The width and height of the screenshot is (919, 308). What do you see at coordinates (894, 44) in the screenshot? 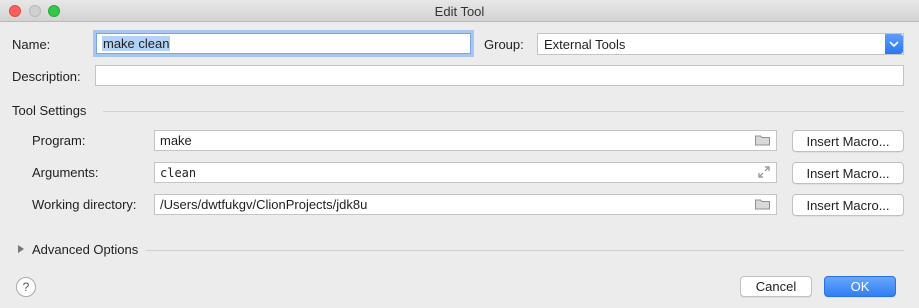
I see `chevron-down-icon` at bounding box center [894, 44].